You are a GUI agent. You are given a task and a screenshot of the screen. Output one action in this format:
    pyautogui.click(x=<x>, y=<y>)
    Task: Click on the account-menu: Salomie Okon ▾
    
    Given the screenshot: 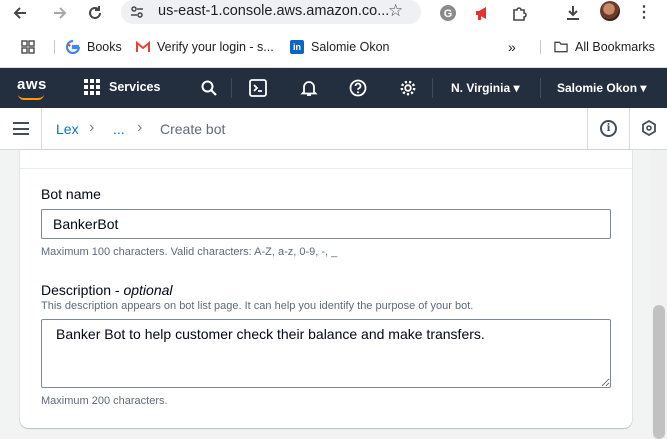 What is the action you would take?
    pyautogui.click(x=601, y=88)
    